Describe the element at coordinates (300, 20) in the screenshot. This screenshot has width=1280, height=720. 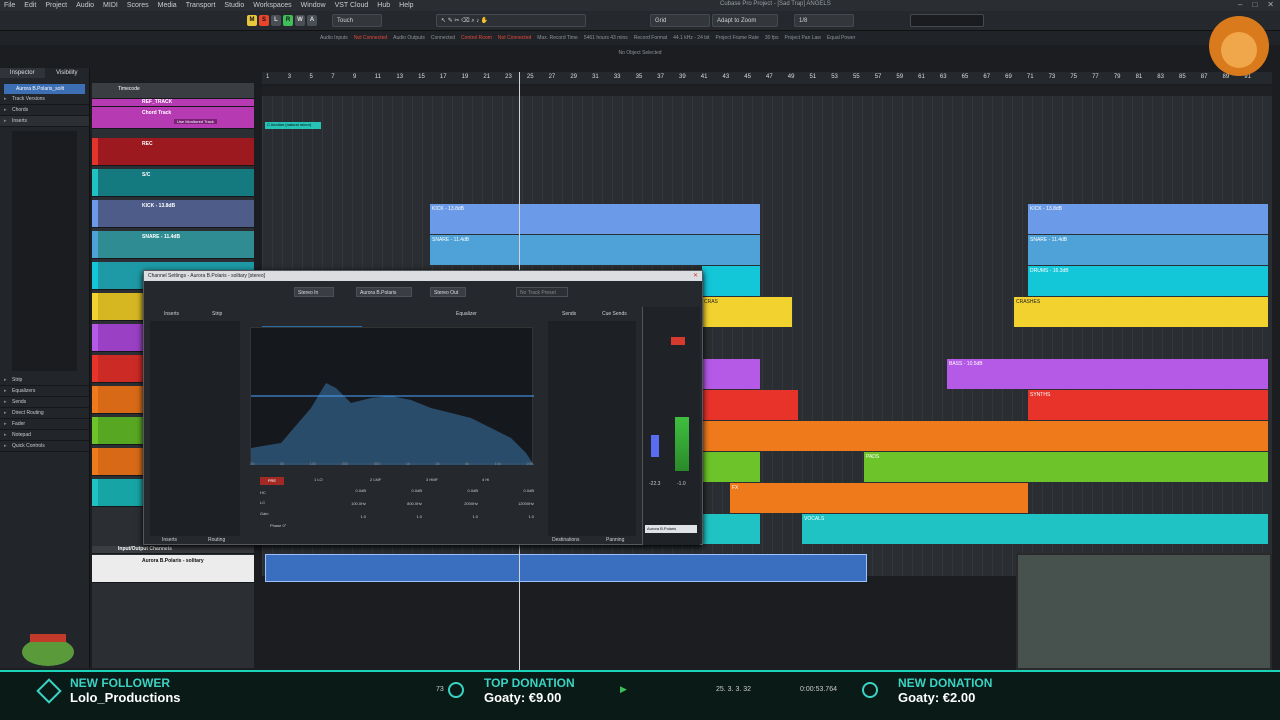
I see `write-toggle: W` at that location.